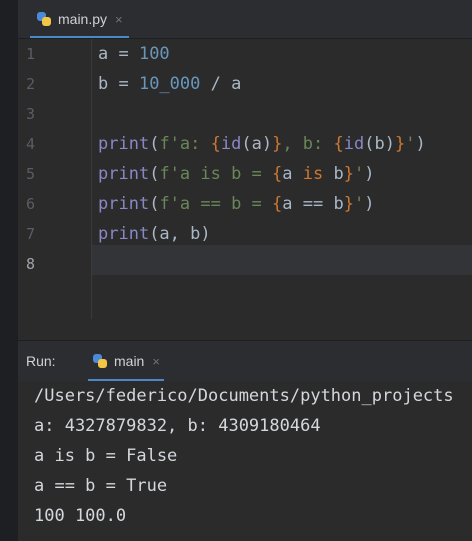 The image size is (472, 541). What do you see at coordinates (216, 204) in the screenshot?
I see `code-token: f'a == b =` at bounding box center [216, 204].